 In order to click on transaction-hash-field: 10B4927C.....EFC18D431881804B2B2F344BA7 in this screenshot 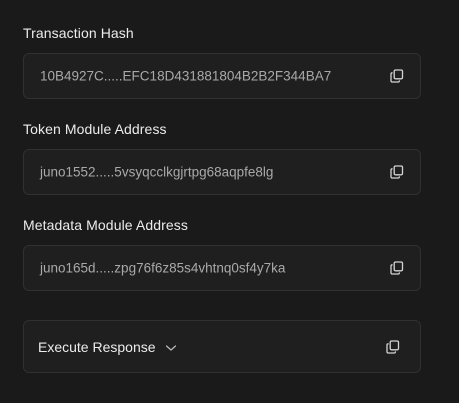, I will do `click(222, 76)`.